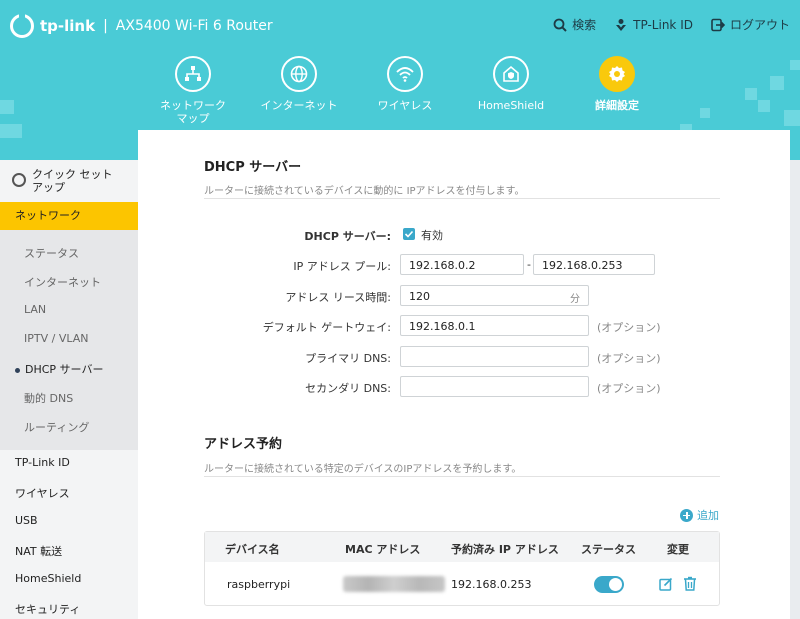  Describe the element at coordinates (253, 167) in the screenshot. I see `dhcp-section-title: DHCP サーバー` at that location.